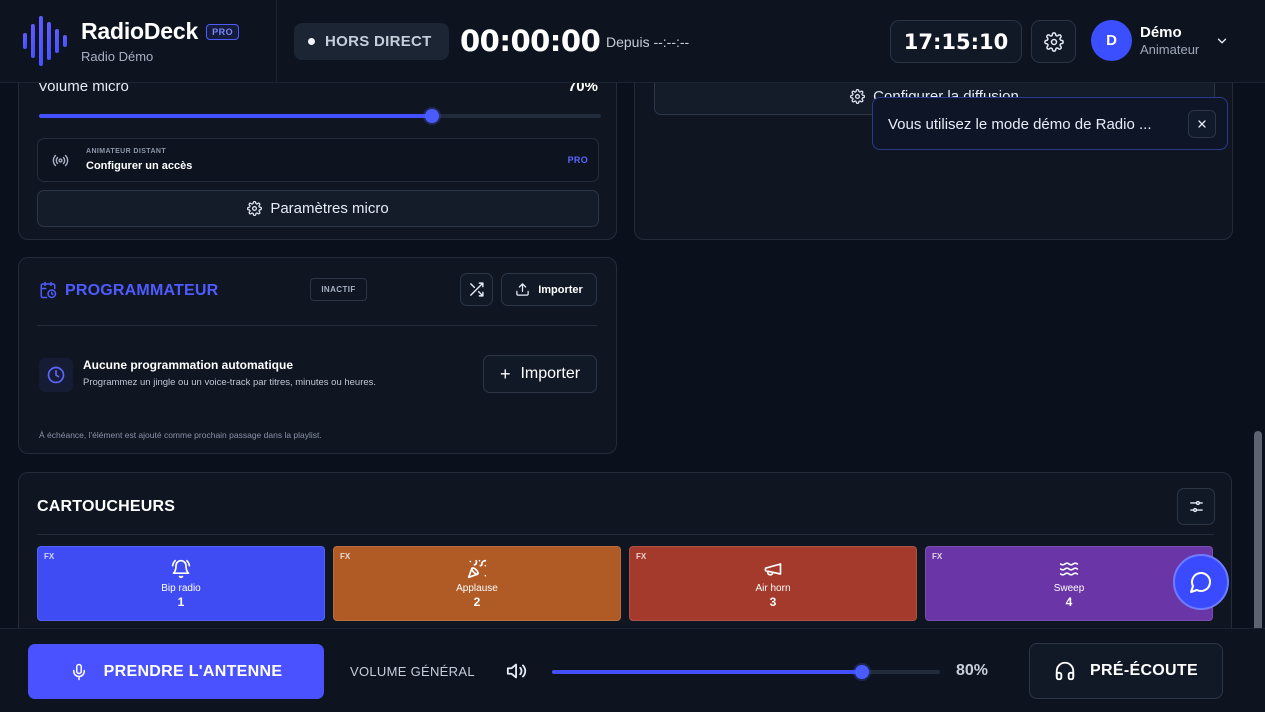 The height and width of the screenshot is (712, 1265). Describe the element at coordinates (45, 41) in the screenshot. I see `waveform-logo-icon` at that location.